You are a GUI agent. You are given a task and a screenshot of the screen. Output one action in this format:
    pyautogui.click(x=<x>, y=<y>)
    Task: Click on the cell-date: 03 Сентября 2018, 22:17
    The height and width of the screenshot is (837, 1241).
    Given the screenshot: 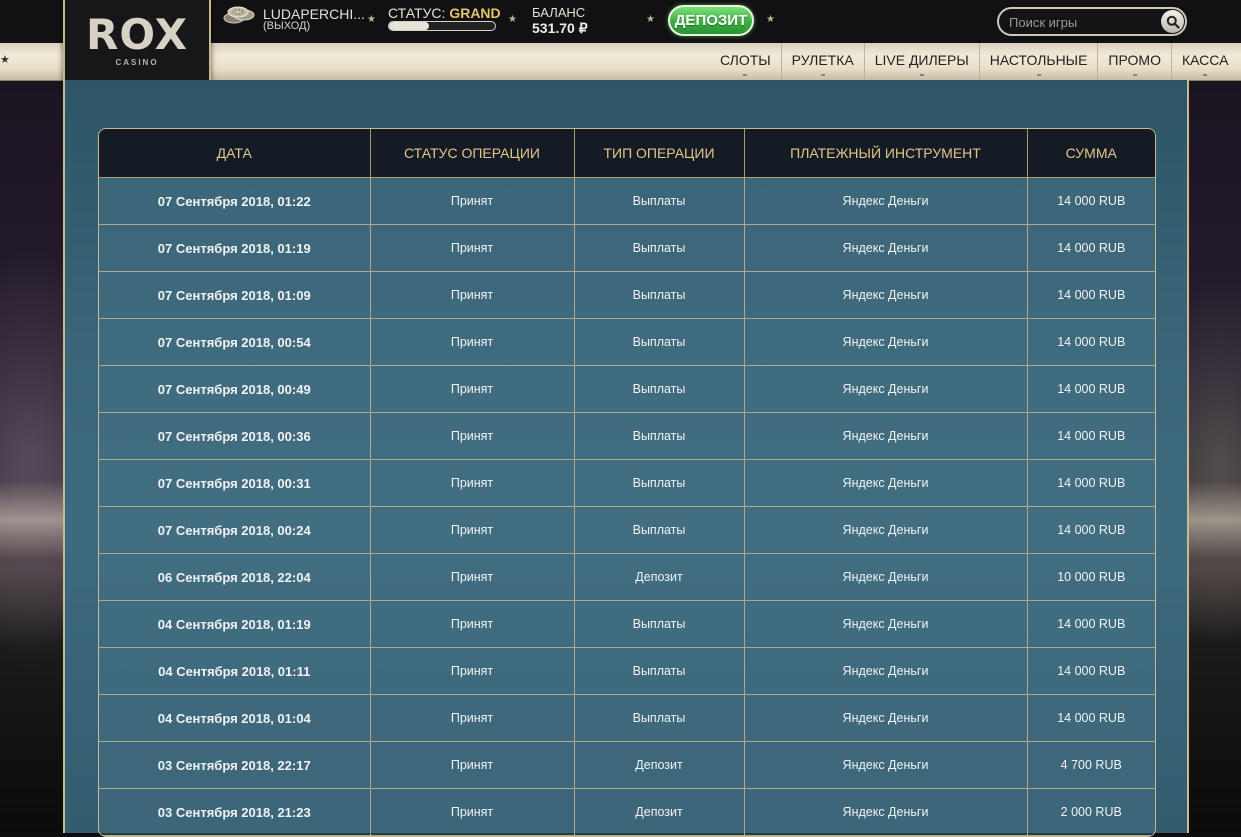 What is the action you would take?
    pyautogui.click(x=235, y=765)
    